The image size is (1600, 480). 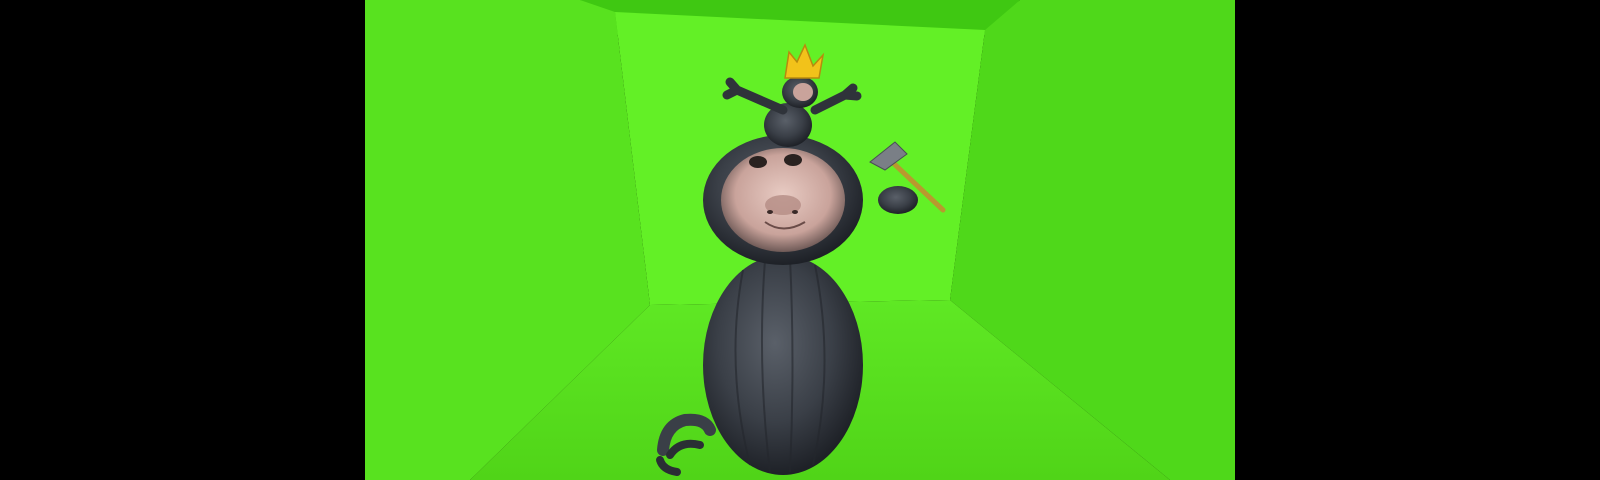 What do you see at coordinates (758, 162) in the screenshot?
I see `left-eye` at bounding box center [758, 162].